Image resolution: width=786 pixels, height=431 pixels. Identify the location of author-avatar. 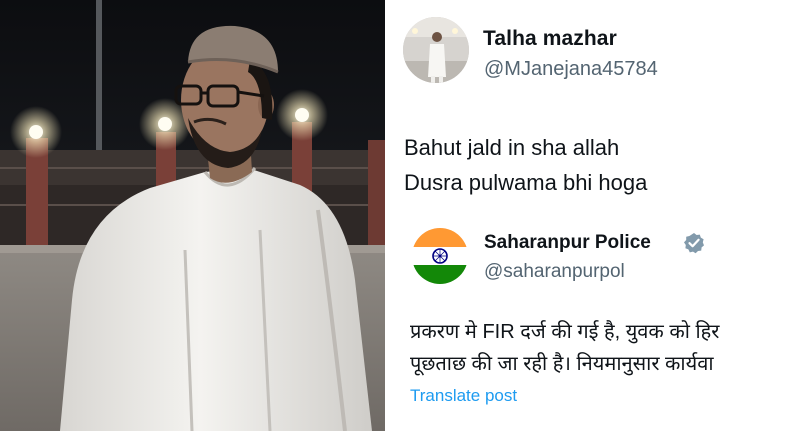
(436, 50).